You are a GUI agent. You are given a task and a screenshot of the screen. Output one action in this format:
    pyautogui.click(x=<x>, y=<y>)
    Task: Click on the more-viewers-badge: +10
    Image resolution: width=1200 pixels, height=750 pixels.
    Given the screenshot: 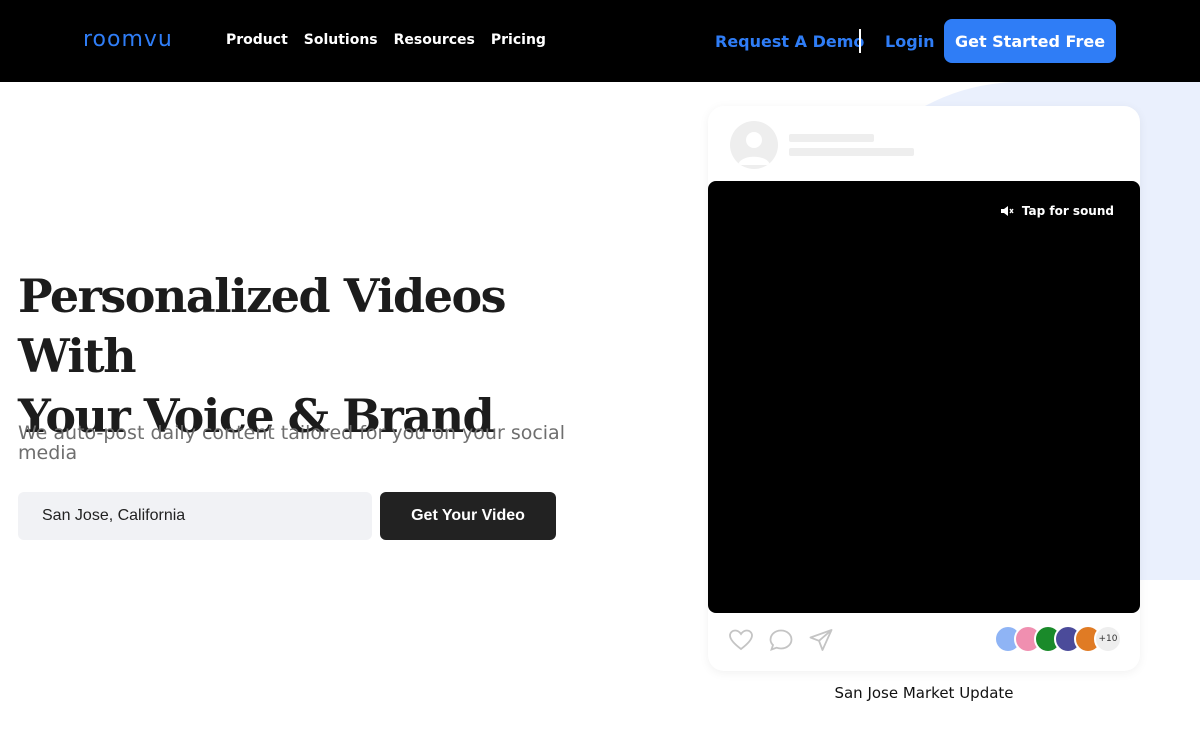 What is the action you would take?
    pyautogui.click(x=1108, y=639)
    